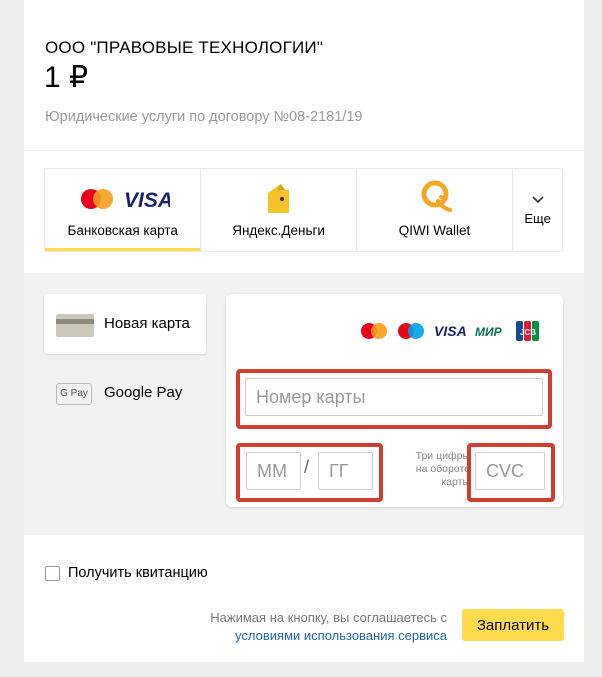 The width and height of the screenshot is (602, 677). What do you see at coordinates (122, 230) in the screenshot?
I see `tab-bank-card-label: Банковская карта` at bounding box center [122, 230].